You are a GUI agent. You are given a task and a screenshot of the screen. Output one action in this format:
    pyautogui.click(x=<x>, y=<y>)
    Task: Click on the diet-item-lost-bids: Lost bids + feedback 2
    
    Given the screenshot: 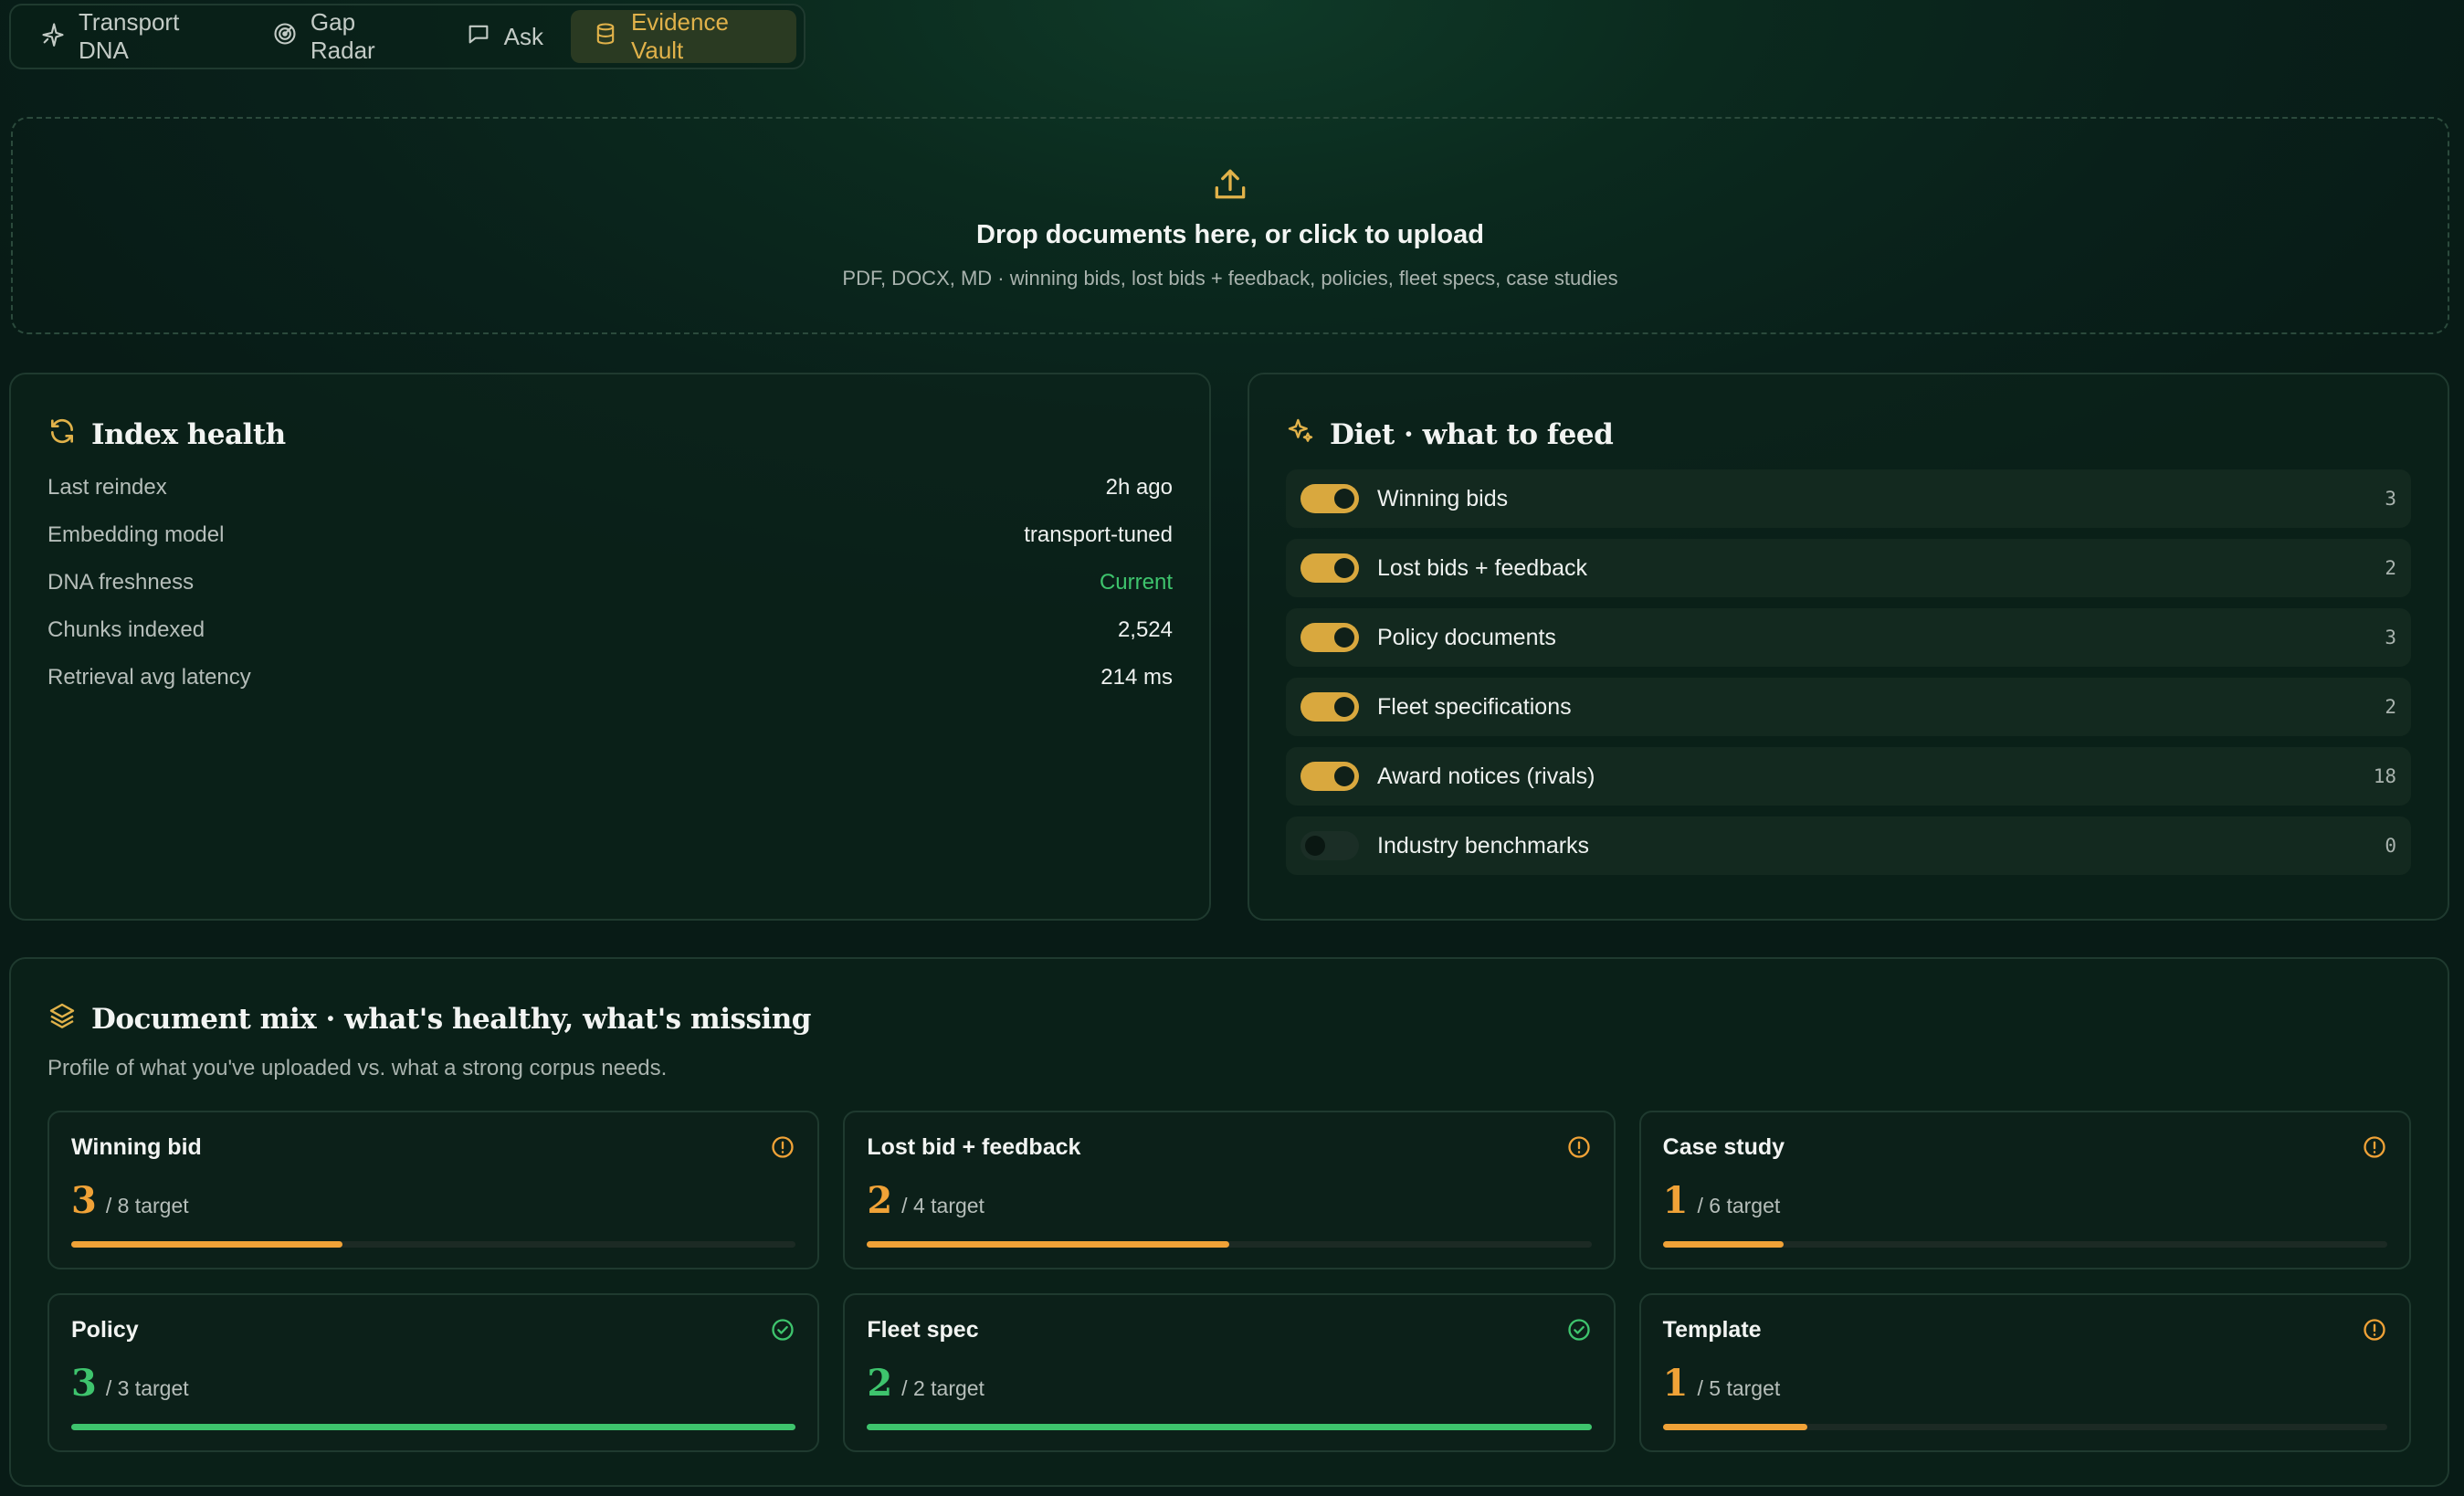 What is the action you would take?
    pyautogui.click(x=1849, y=568)
    